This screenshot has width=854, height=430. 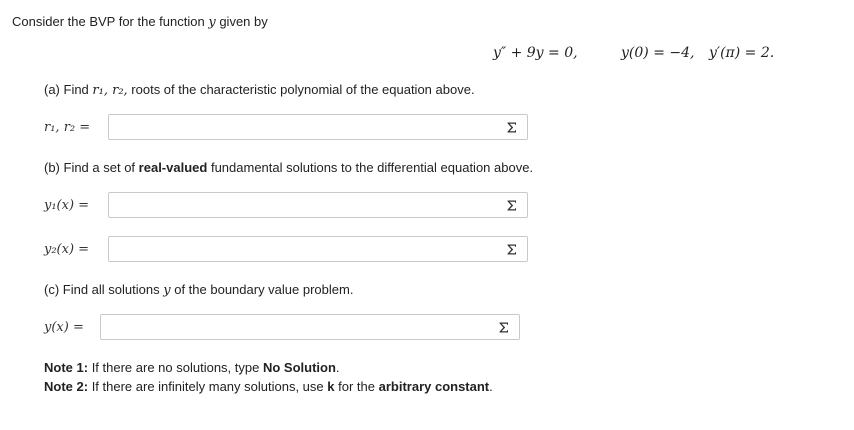 I want to click on note-2-label: Note 2:, so click(x=66, y=386).